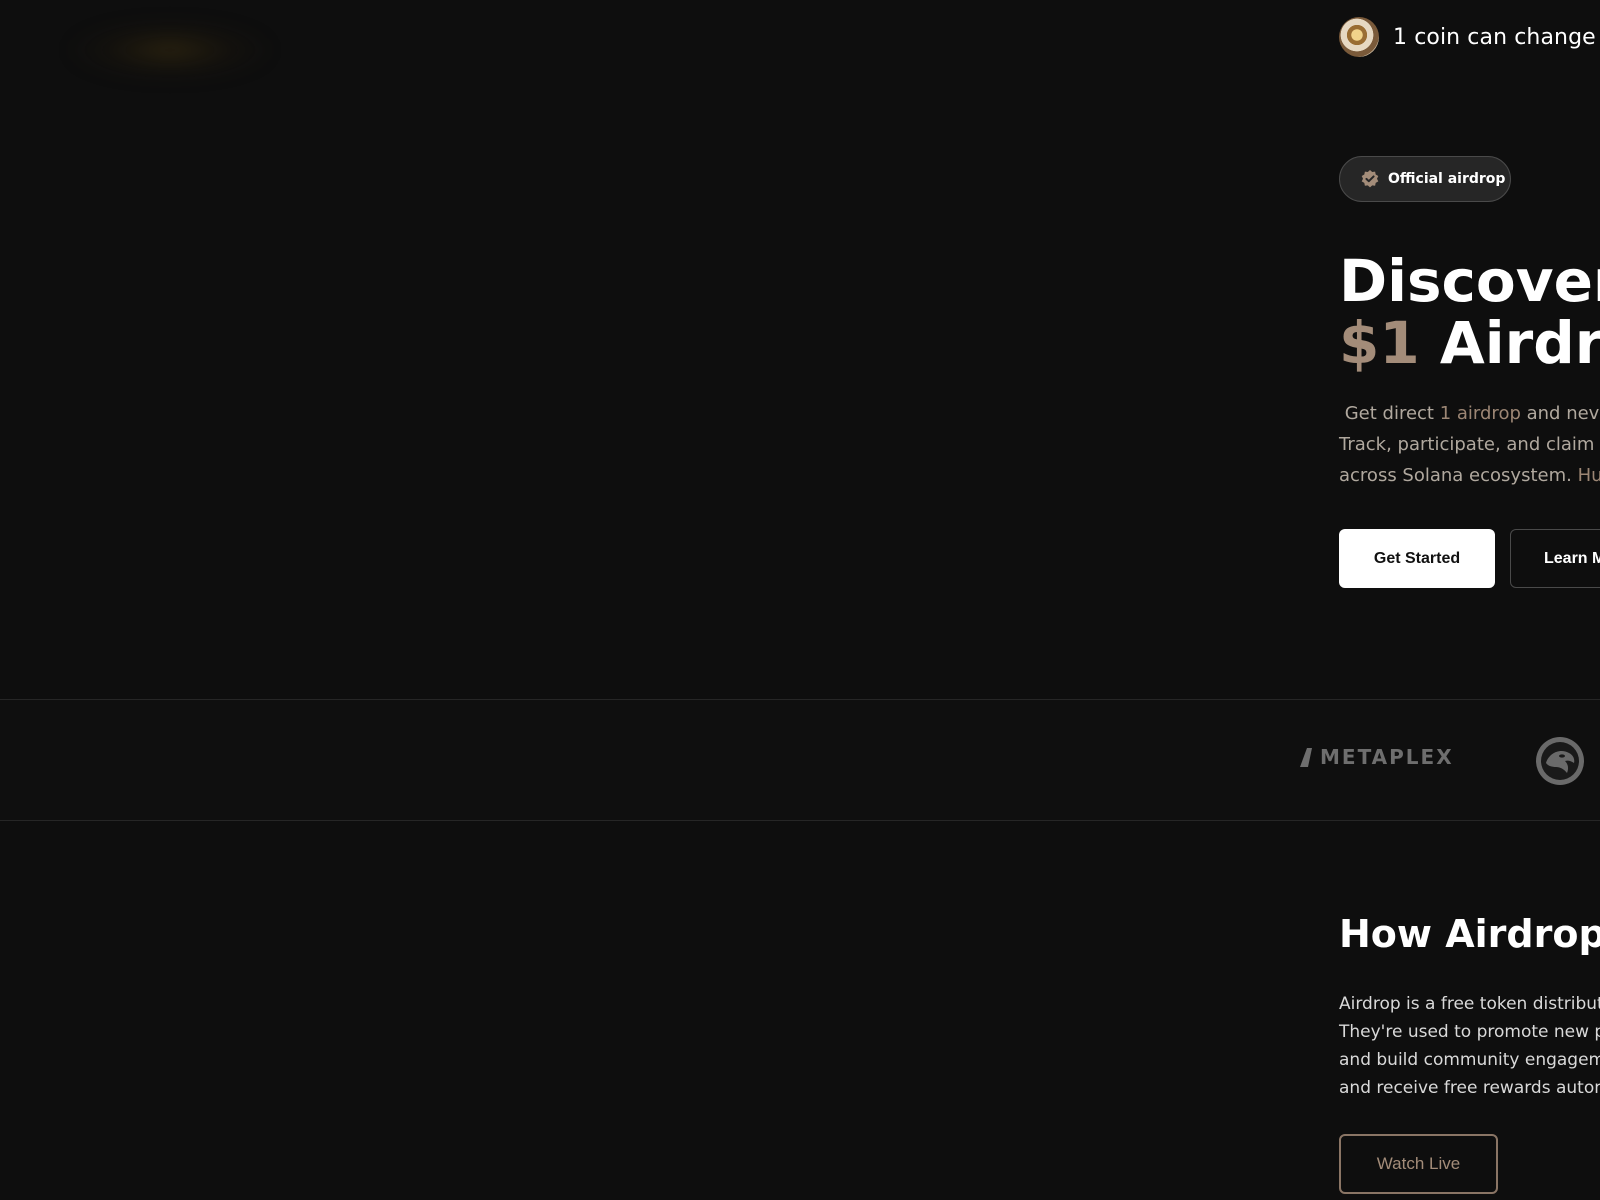 The width and height of the screenshot is (1600, 1200). I want to click on hero-desc-line3-accent: Hu, so click(1588, 475).